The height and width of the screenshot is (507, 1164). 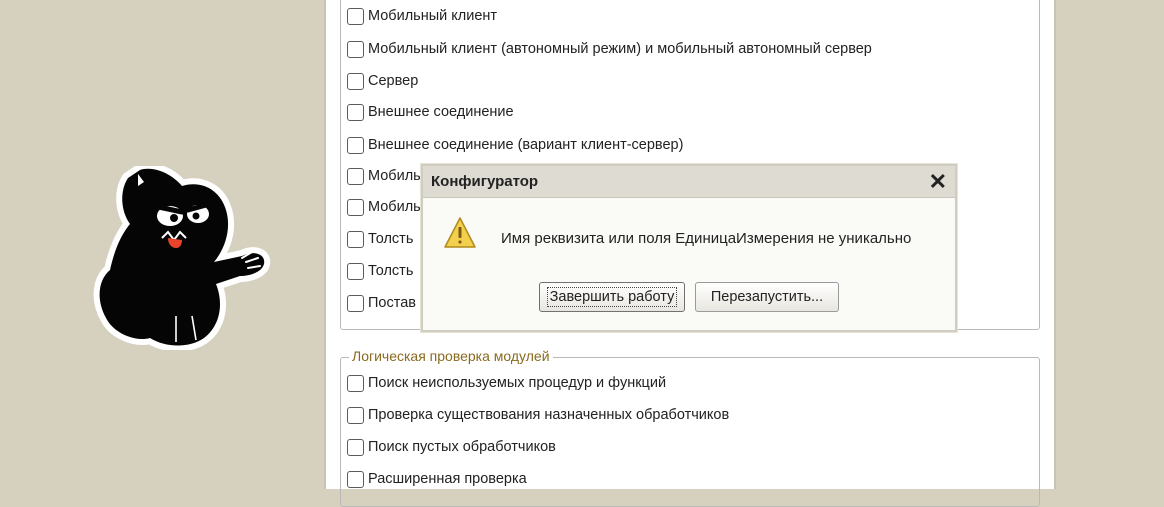 I want to click on checkbox-row: Поиск пустых обработчиков, so click(x=451, y=447).